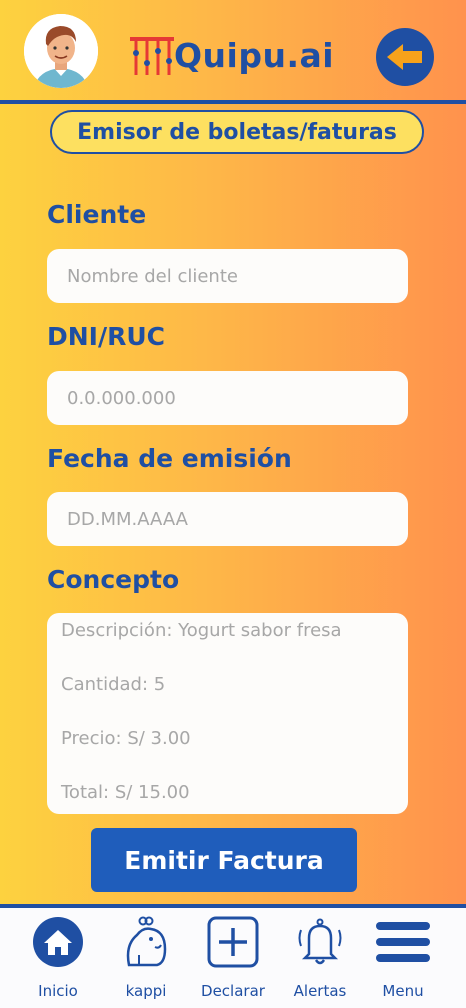 The image size is (466, 1008). I want to click on app-logo: Quipu.ai, so click(238, 55).